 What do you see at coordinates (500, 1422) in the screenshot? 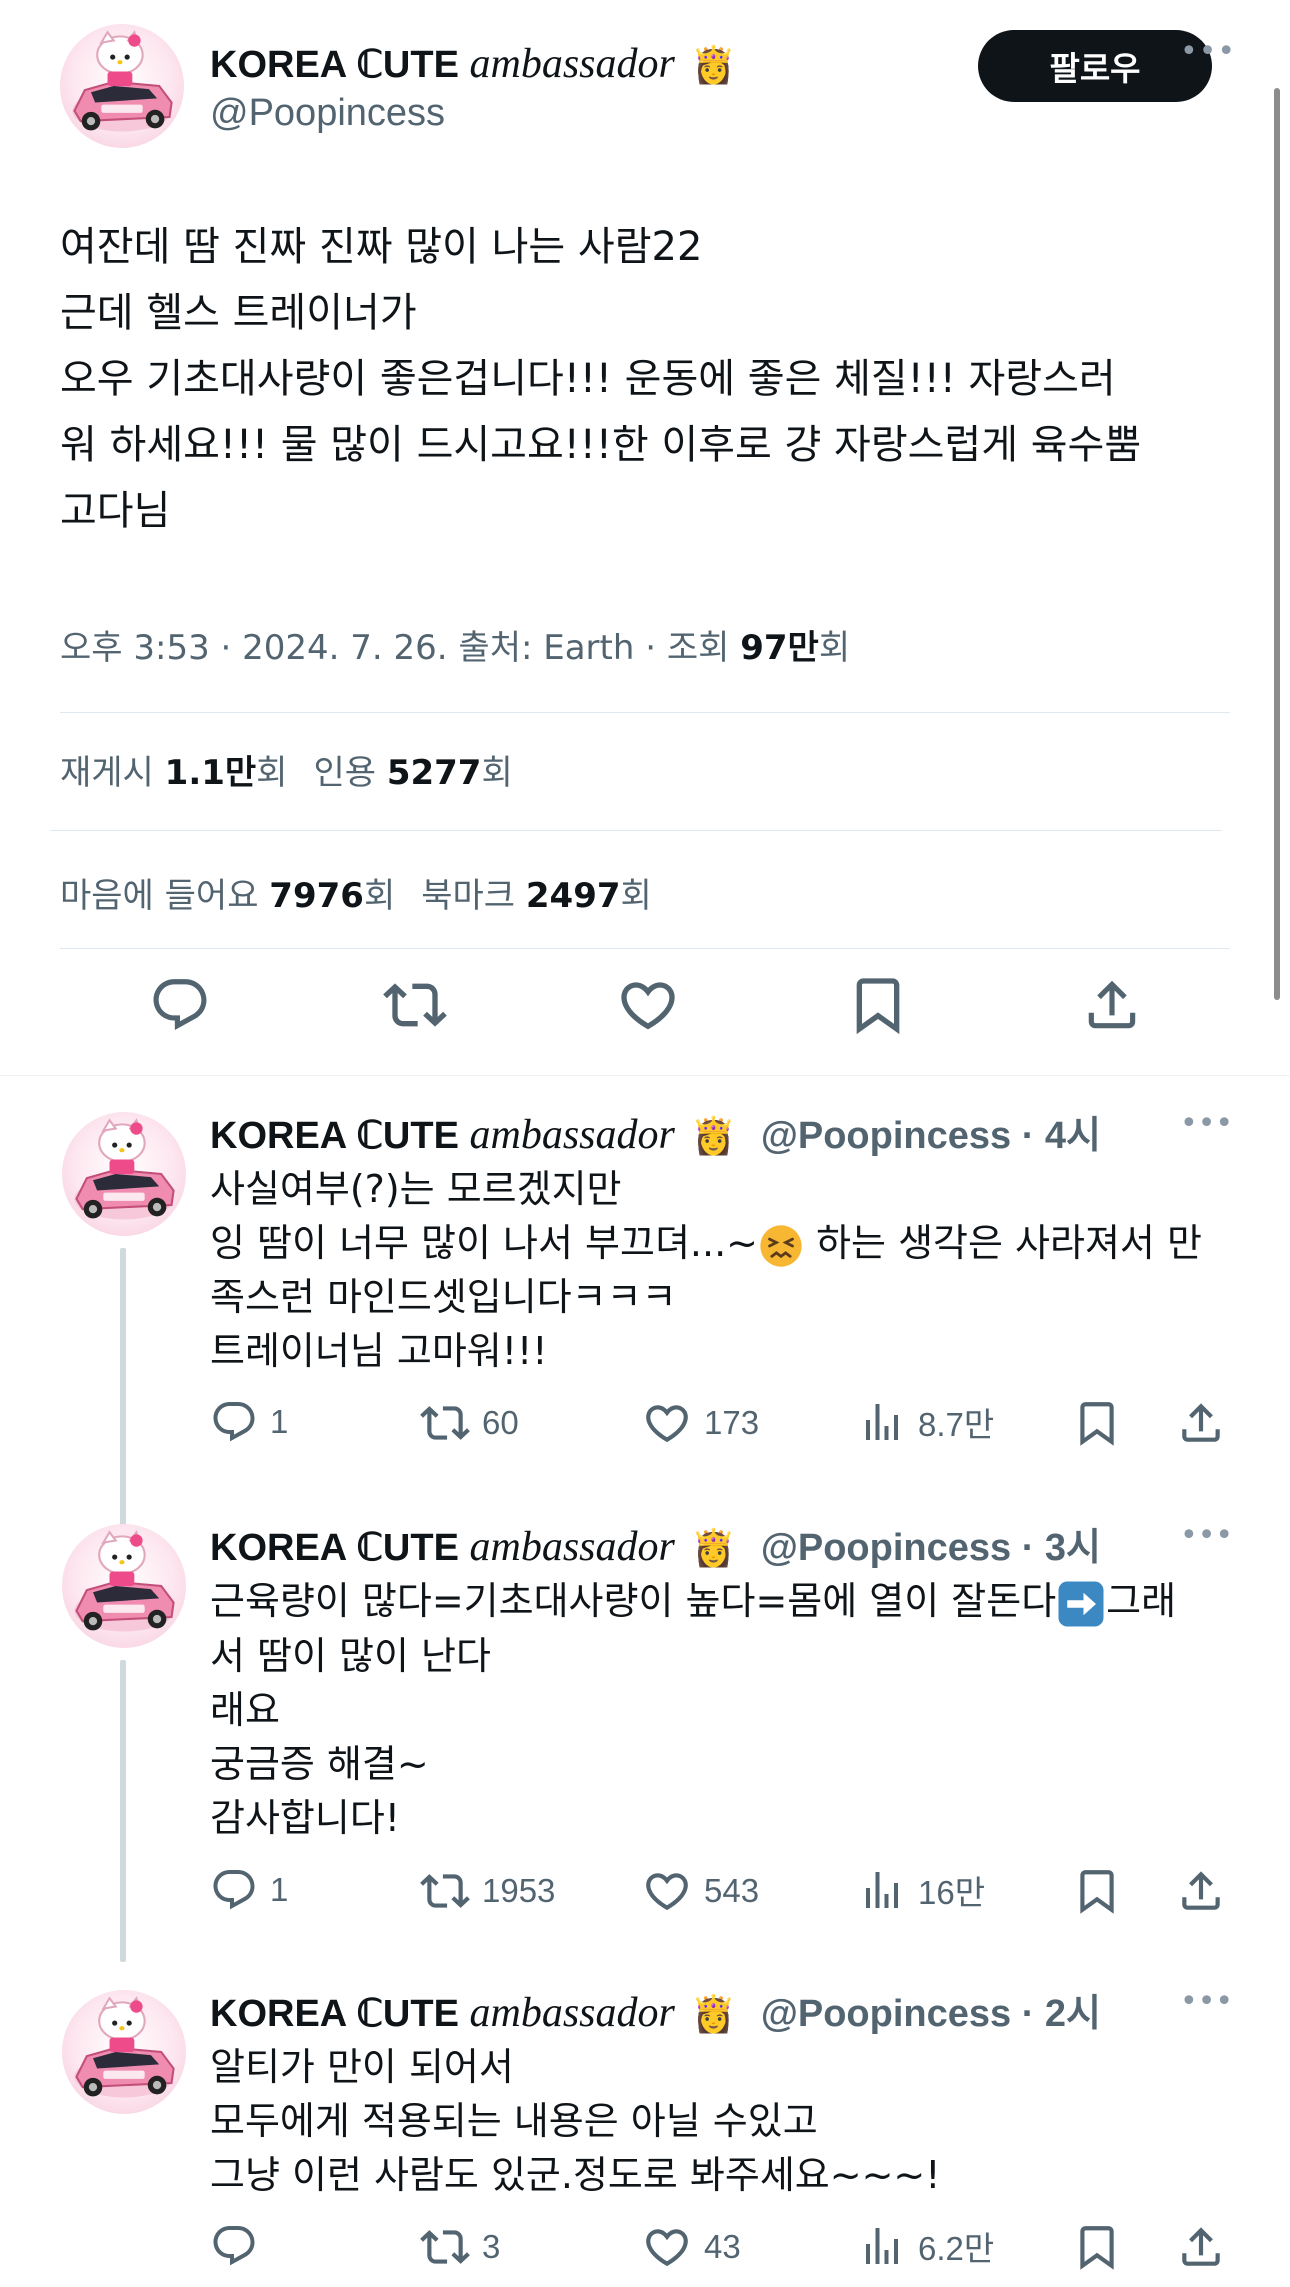
I see `repost-count: 60` at bounding box center [500, 1422].